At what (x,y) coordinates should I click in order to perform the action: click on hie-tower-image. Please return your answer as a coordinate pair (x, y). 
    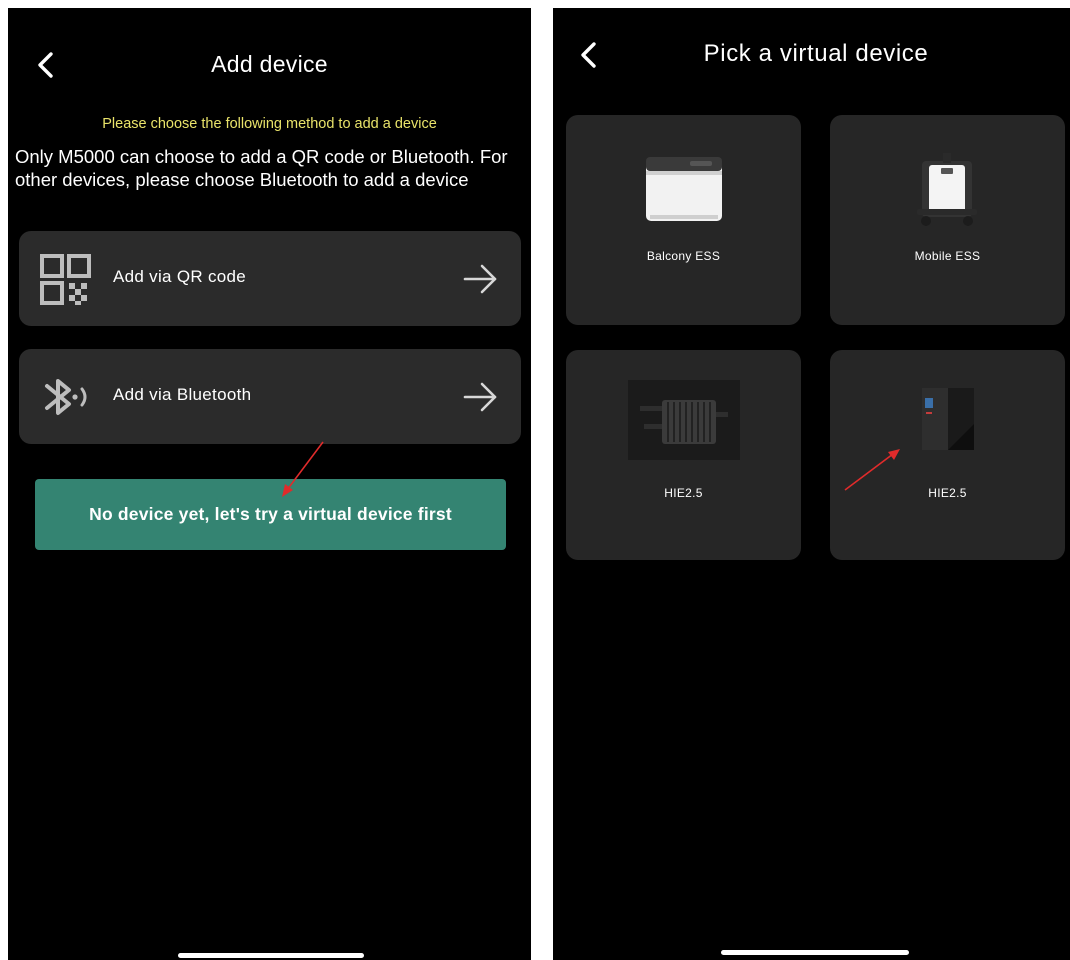
    Looking at the image, I should click on (948, 419).